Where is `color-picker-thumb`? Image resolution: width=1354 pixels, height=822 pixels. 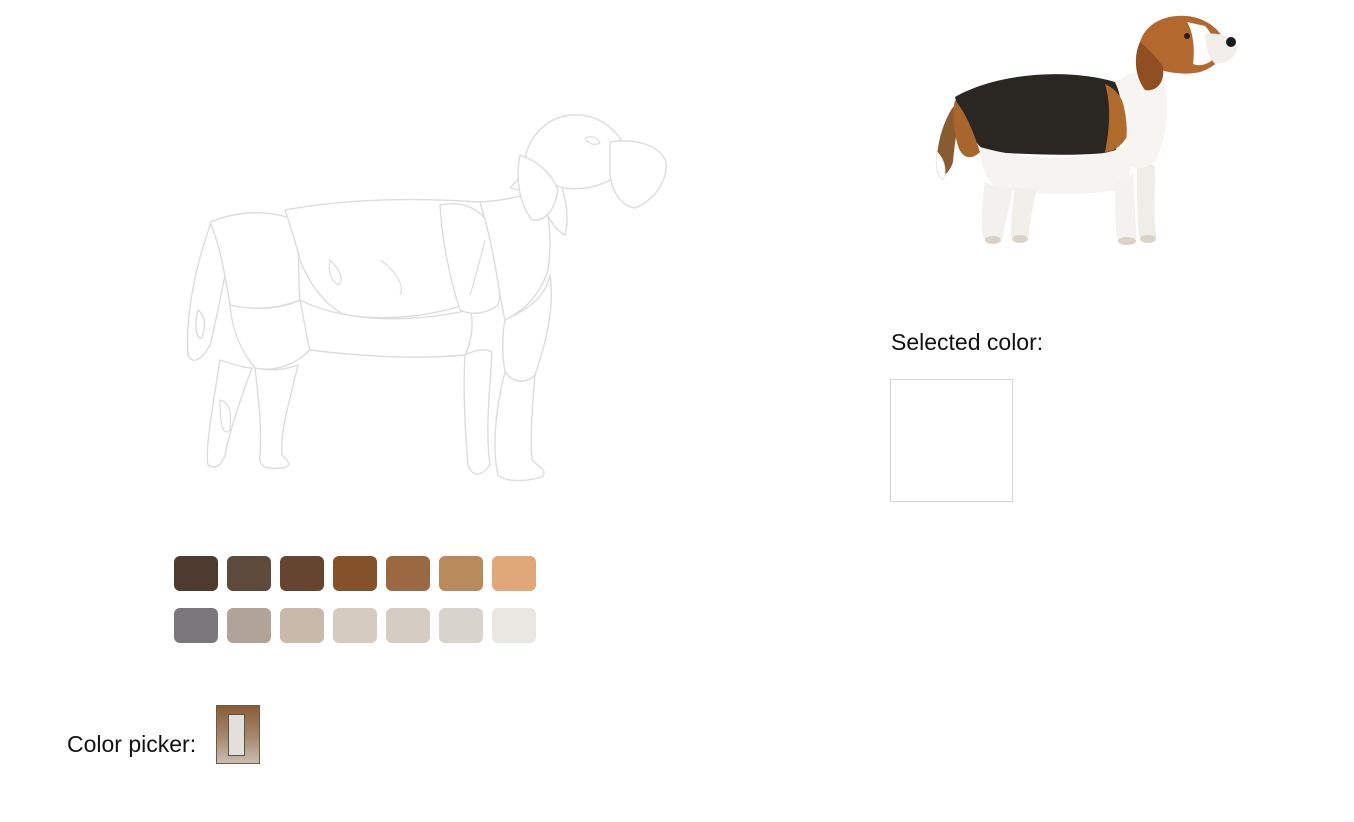
color-picker-thumb is located at coordinates (236, 735).